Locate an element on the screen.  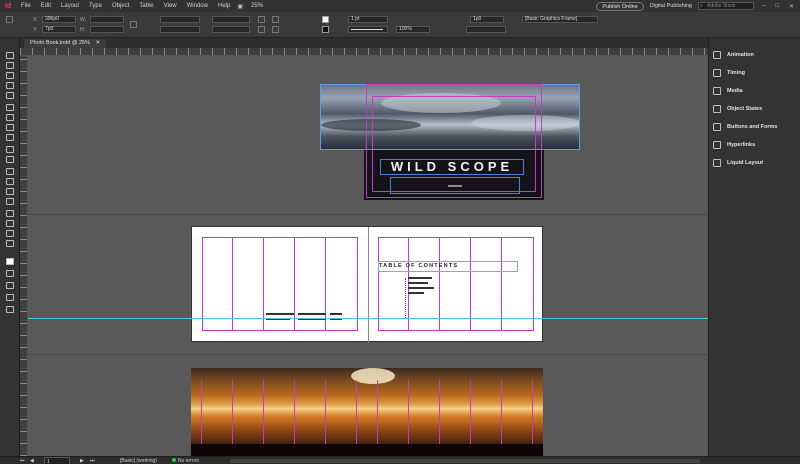
selection-tool-icon is located at coordinates (10, 55).